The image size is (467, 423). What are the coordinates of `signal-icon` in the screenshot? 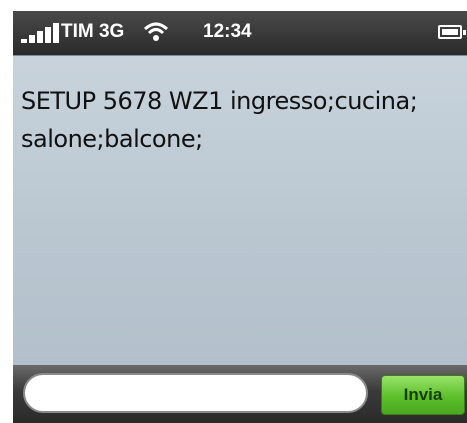 It's located at (41, 33).